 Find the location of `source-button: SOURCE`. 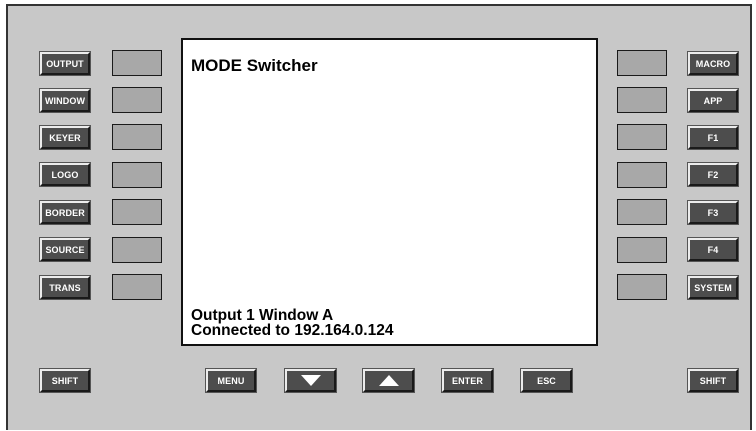

source-button: SOURCE is located at coordinates (65, 249).